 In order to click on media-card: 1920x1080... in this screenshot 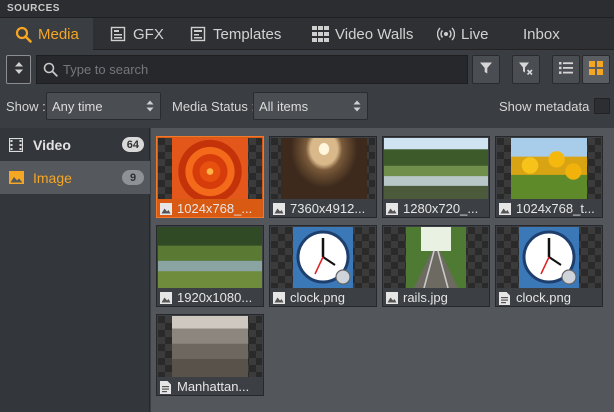, I will do `click(210, 266)`.